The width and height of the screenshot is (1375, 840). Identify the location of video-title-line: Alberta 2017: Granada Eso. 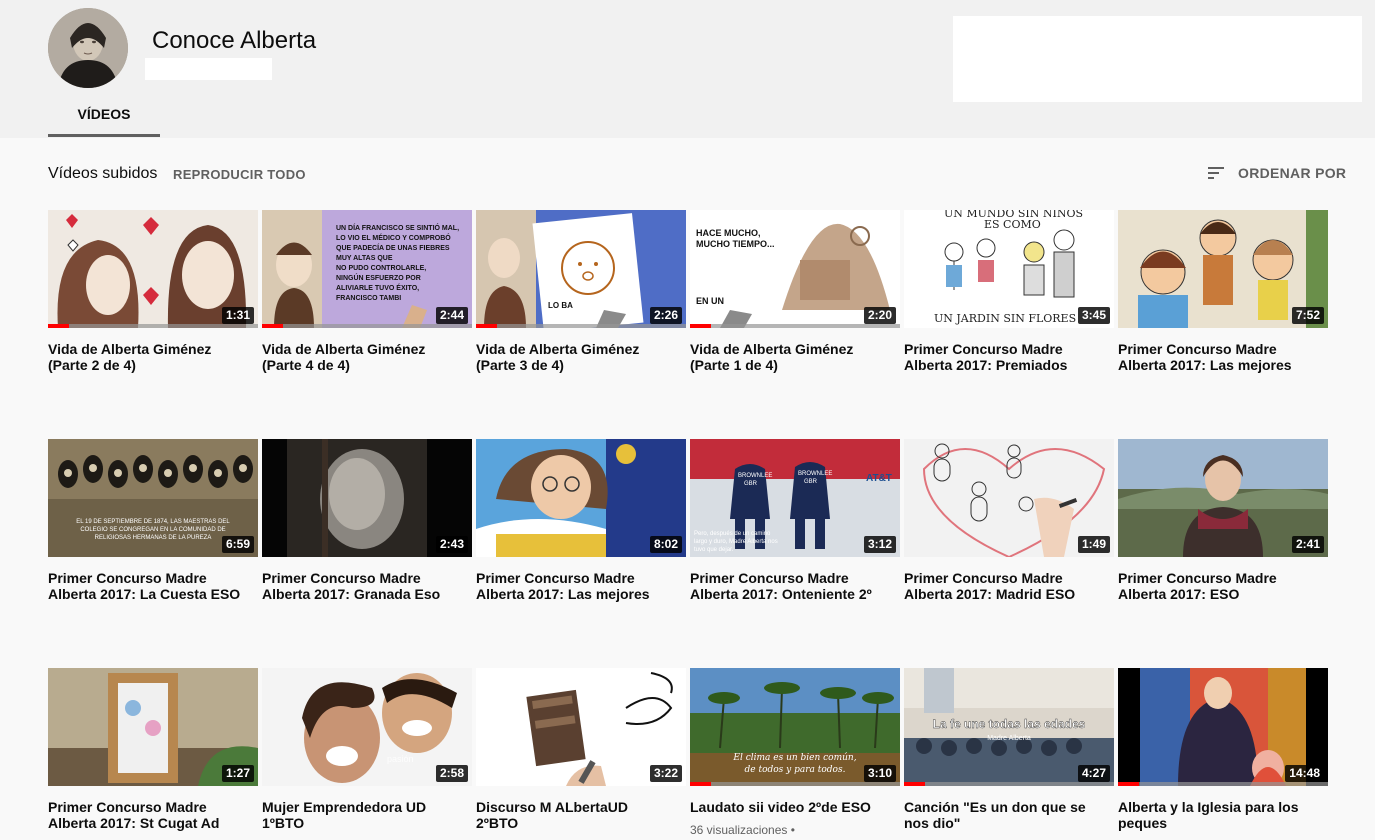
(351, 594).